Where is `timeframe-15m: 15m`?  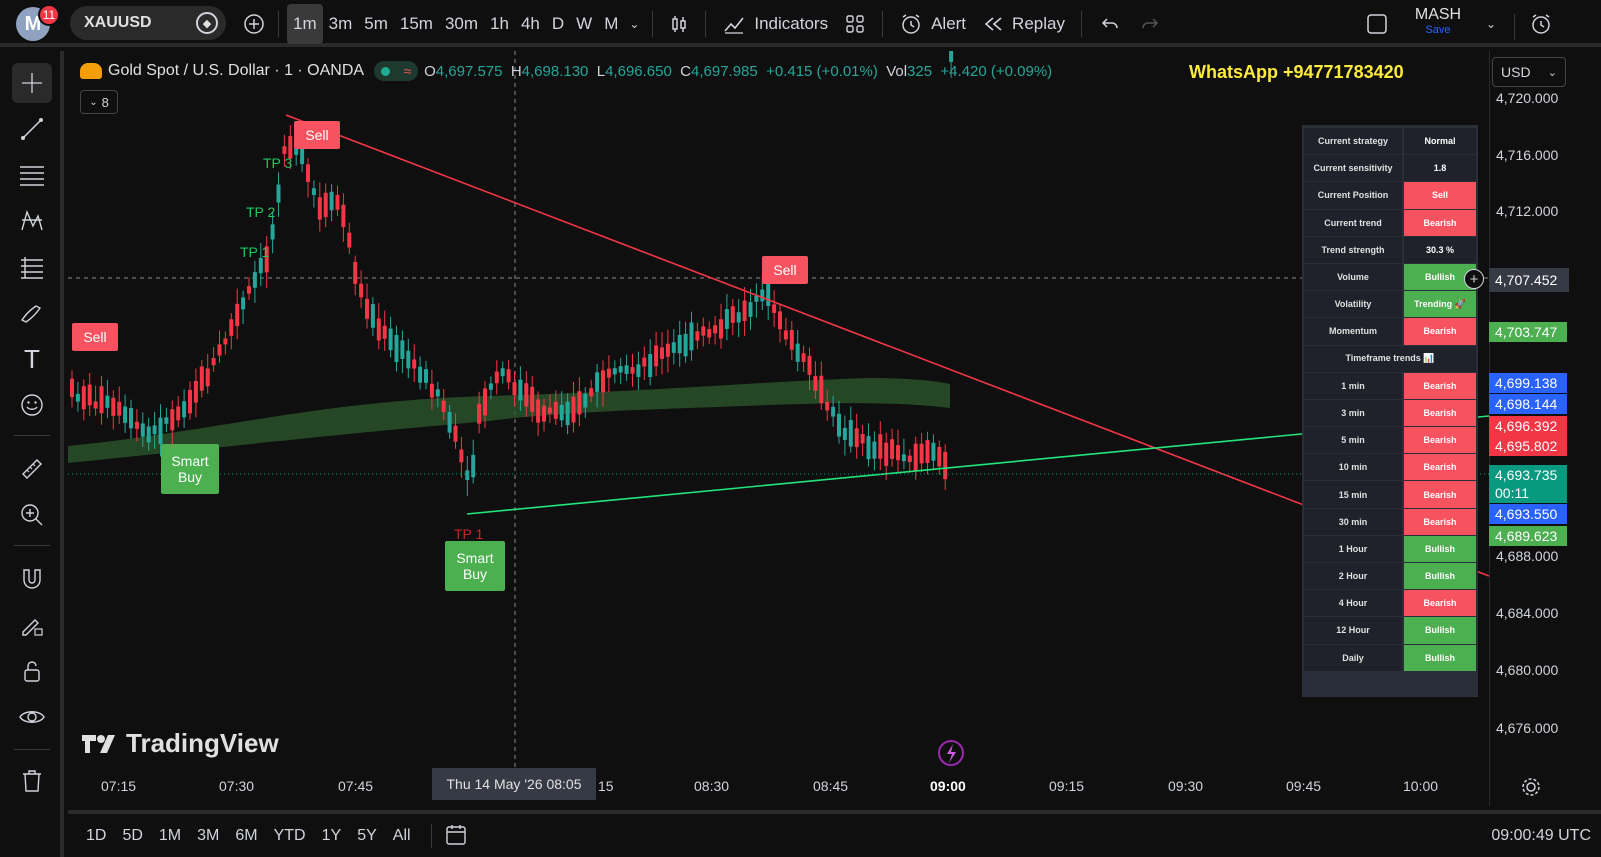
timeframe-15m: 15m is located at coordinates (416, 24).